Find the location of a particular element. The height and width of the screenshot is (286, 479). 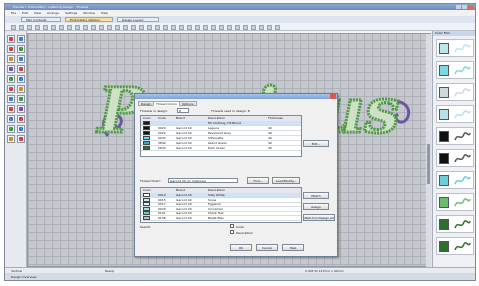

thread-chart-select: Isacord 40 (or mixtures) is located at coordinates (203, 180).